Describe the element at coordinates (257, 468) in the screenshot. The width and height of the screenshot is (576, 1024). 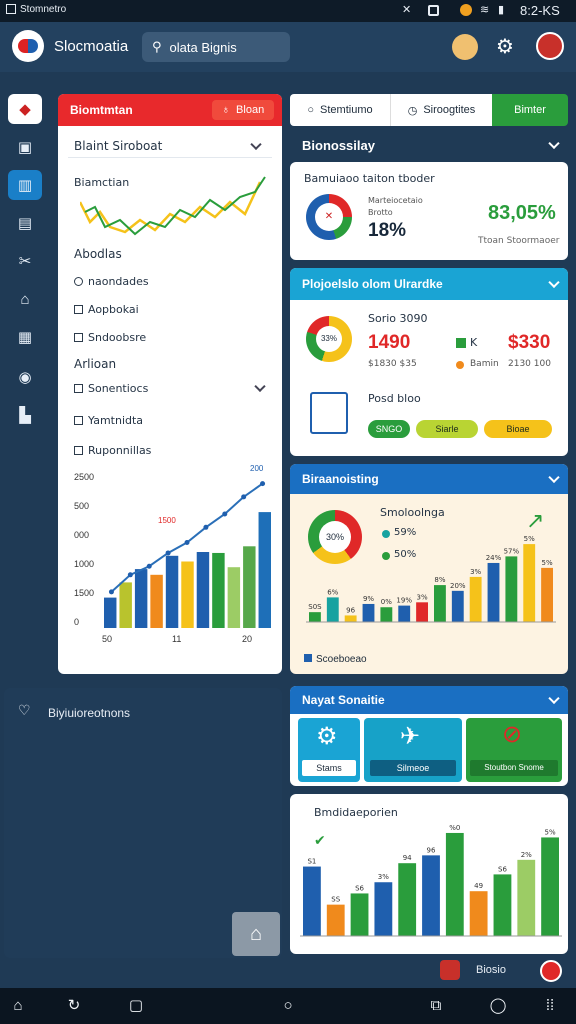
I see `combo-top-label: 200` at that location.